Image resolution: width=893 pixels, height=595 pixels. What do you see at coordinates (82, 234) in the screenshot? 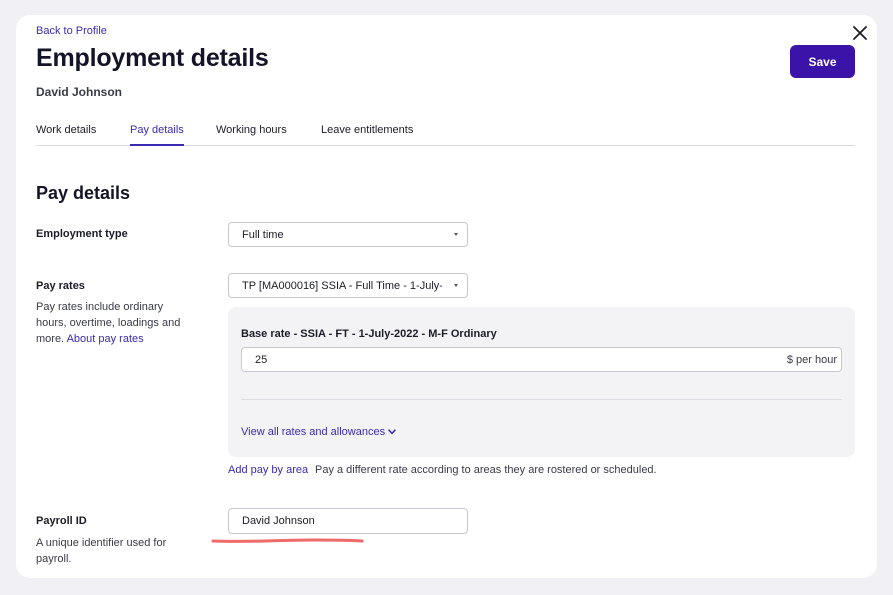
I see `employment-type-label: Employment type` at bounding box center [82, 234].